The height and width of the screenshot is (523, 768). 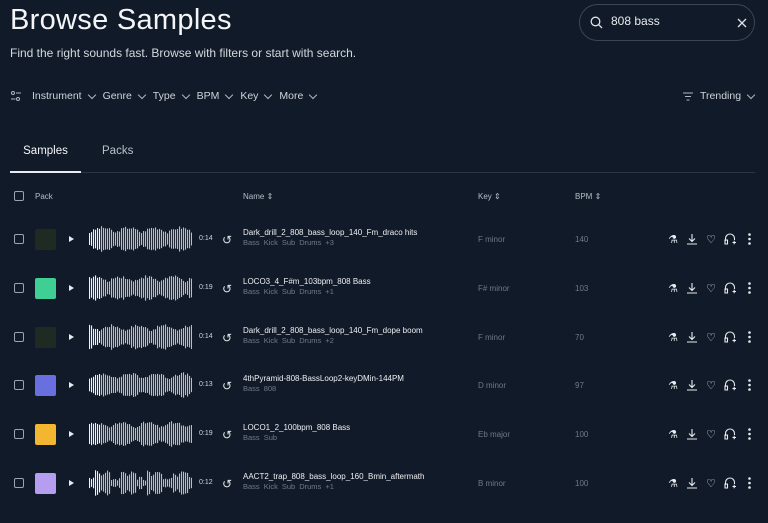 I want to click on tag: 808, so click(x=270, y=388).